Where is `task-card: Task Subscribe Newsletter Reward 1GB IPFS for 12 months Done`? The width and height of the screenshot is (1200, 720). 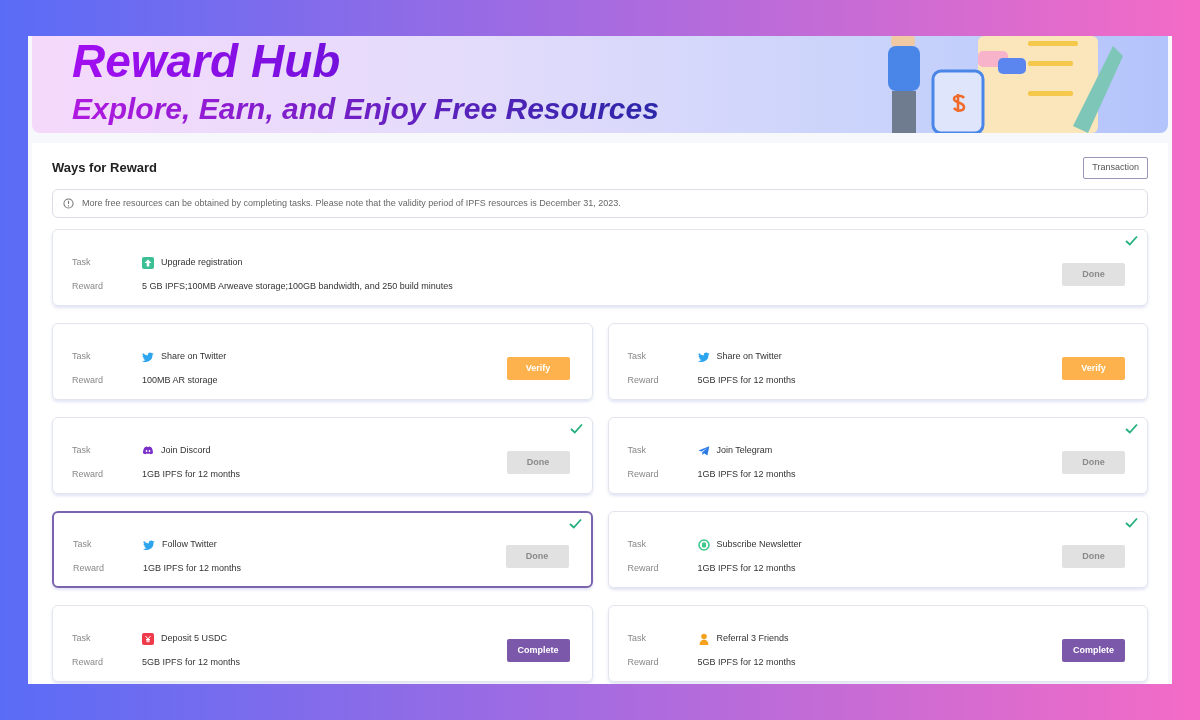
task-card: Task Subscribe Newsletter Reward 1GB IPFS for 12 months Done is located at coordinates (877, 549).